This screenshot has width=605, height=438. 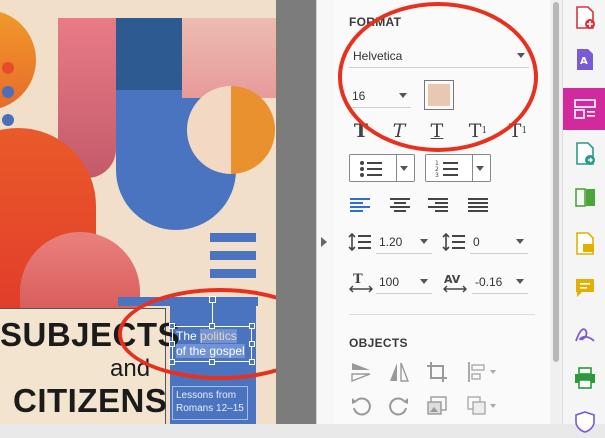 I want to click on section-divider, so click(x=442, y=314).